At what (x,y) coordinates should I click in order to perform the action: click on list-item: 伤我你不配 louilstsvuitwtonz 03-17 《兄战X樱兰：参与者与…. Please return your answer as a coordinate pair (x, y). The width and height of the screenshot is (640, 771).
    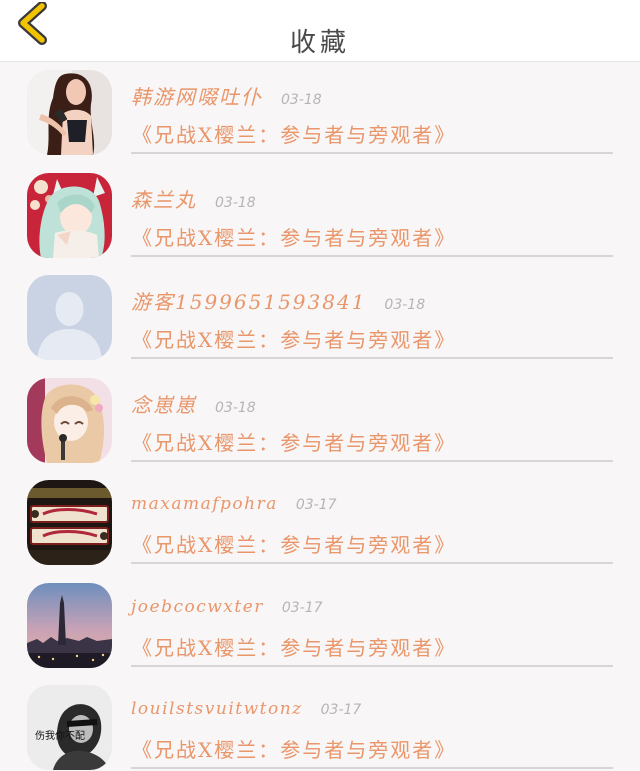
    Looking at the image, I should click on (320, 724).